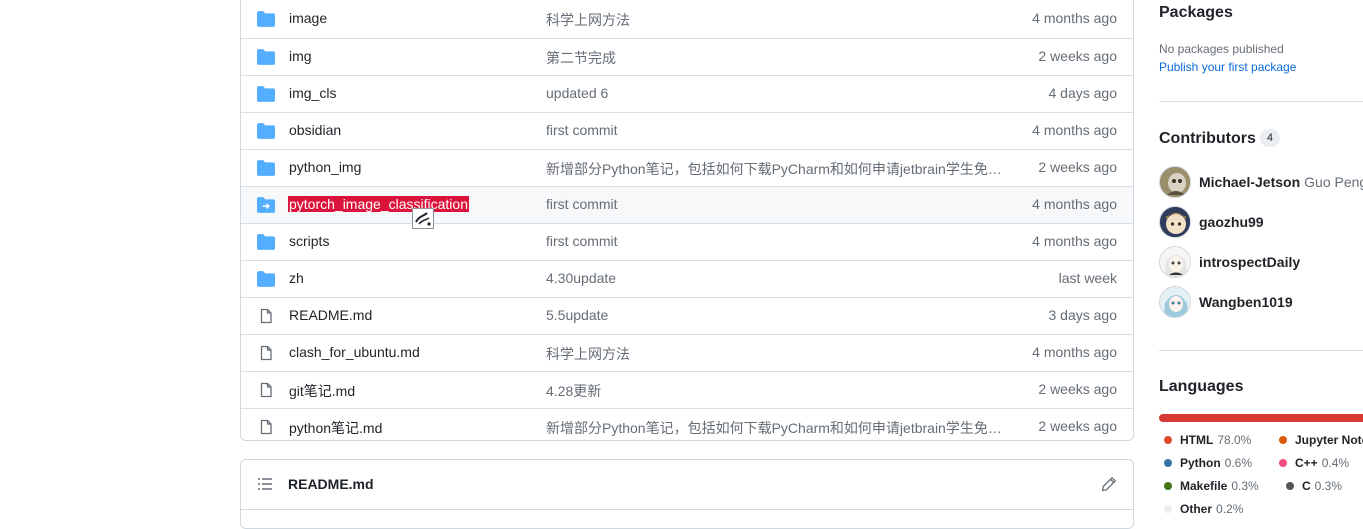  Describe the element at coordinates (581, 58) in the screenshot. I see `commit-message: 第二节完成` at that location.